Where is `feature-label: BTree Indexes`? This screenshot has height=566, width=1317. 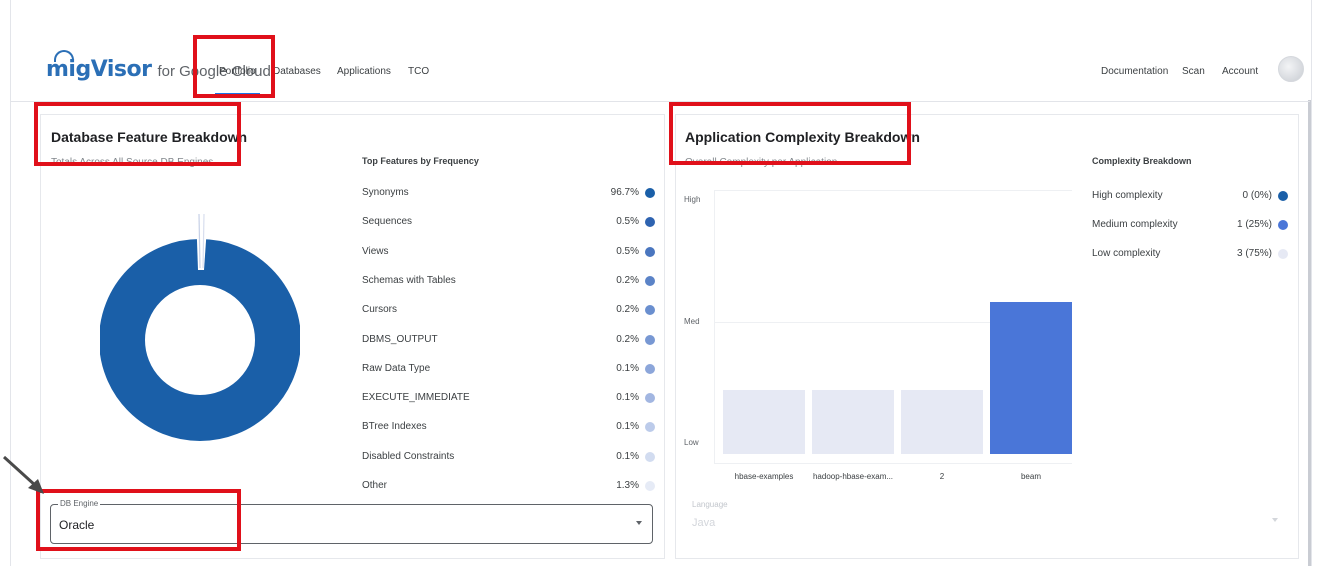 feature-label: BTree Indexes is located at coordinates (394, 427).